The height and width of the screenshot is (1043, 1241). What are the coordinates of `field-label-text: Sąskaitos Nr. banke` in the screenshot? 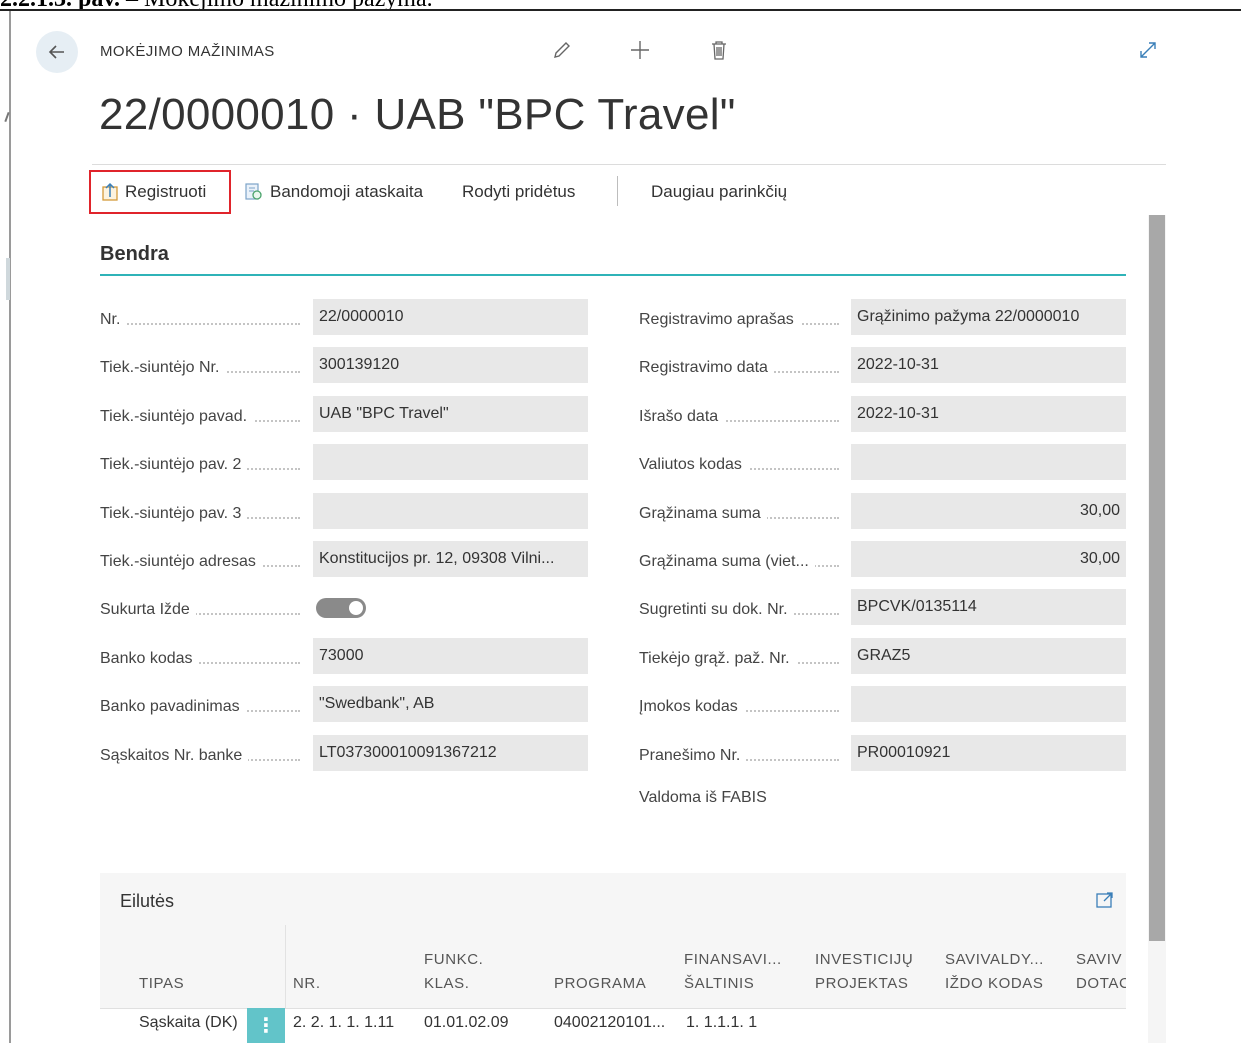 It's located at (174, 755).